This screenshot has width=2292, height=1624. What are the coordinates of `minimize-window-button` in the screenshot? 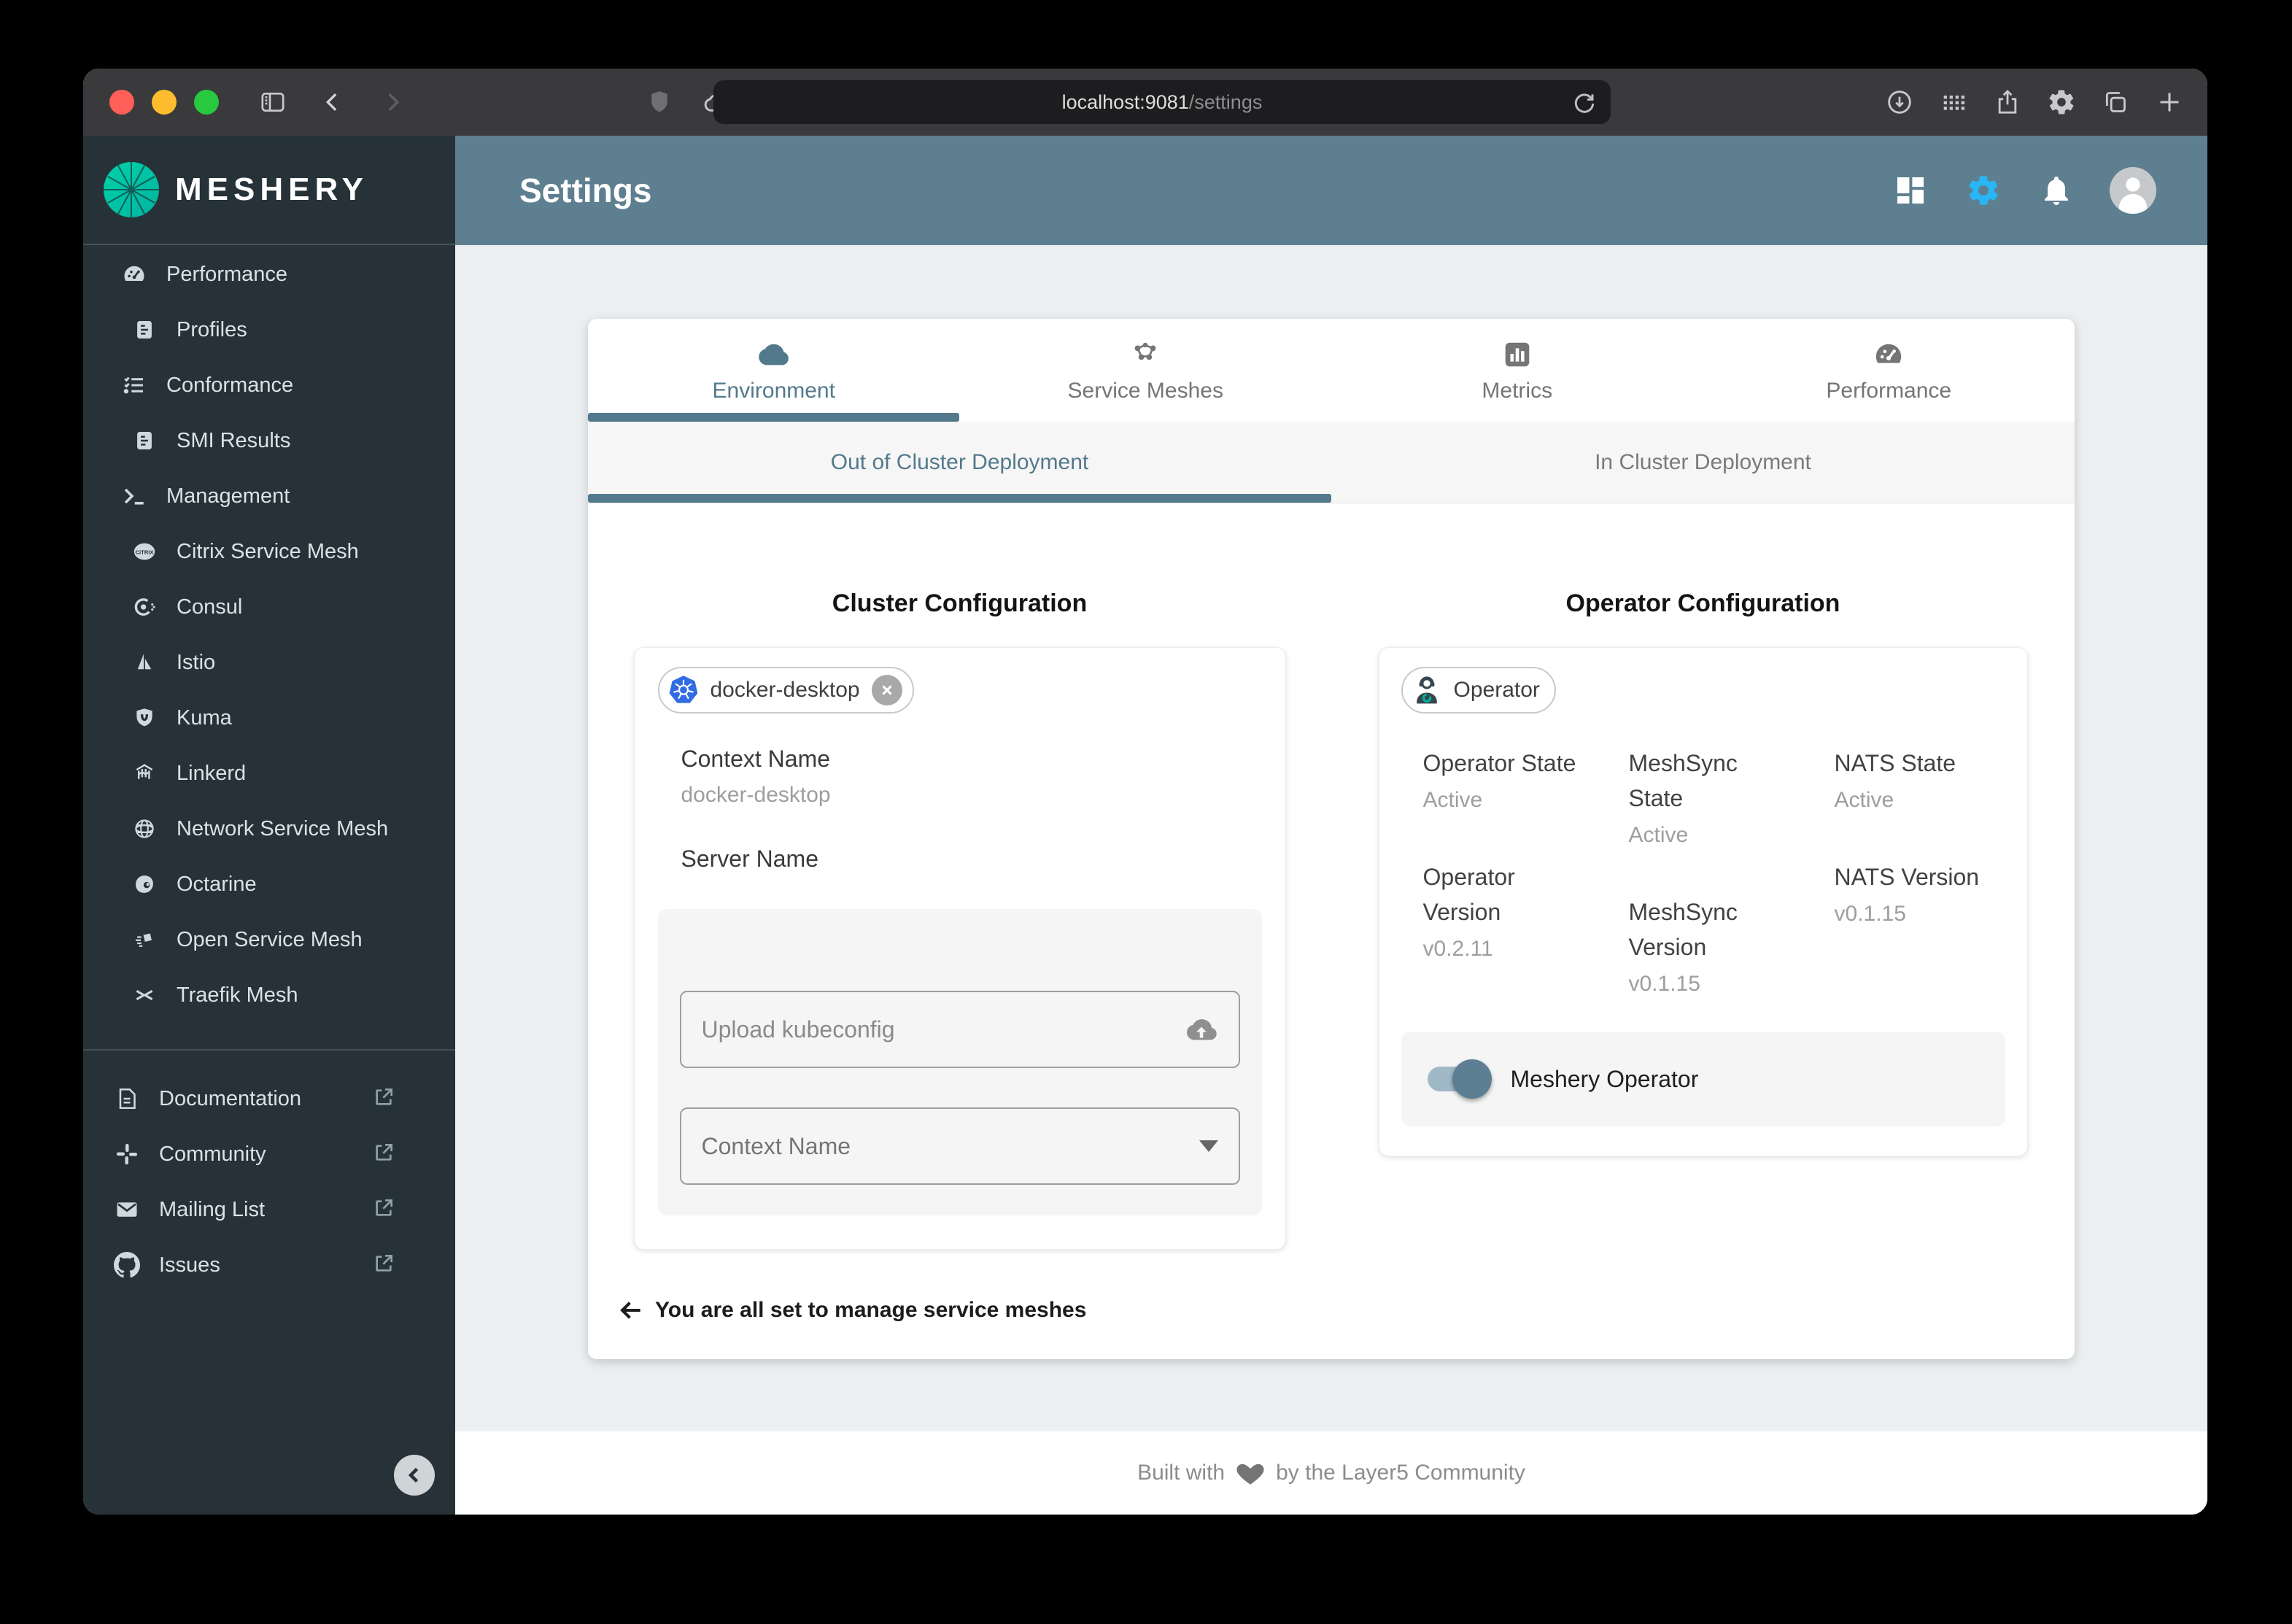 It's located at (164, 102).